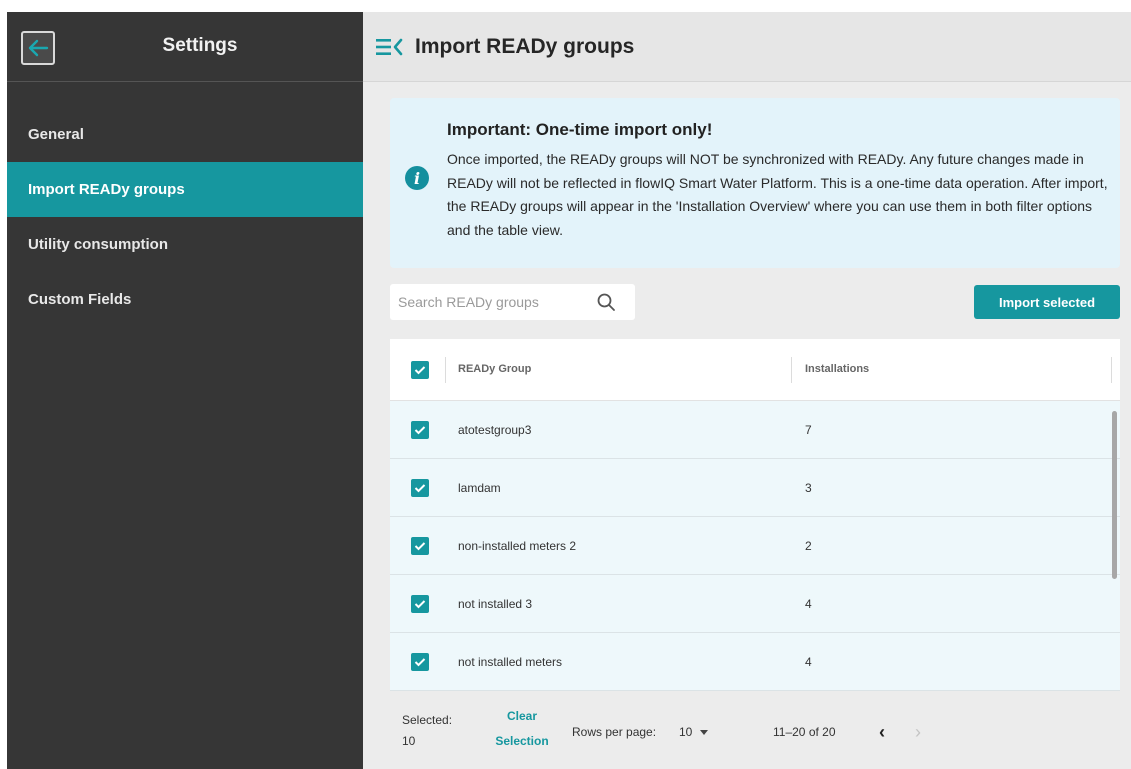  Describe the element at coordinates (755, 546) in the screenshot. I see `table-row: non-installed meters 2 2` at that location.